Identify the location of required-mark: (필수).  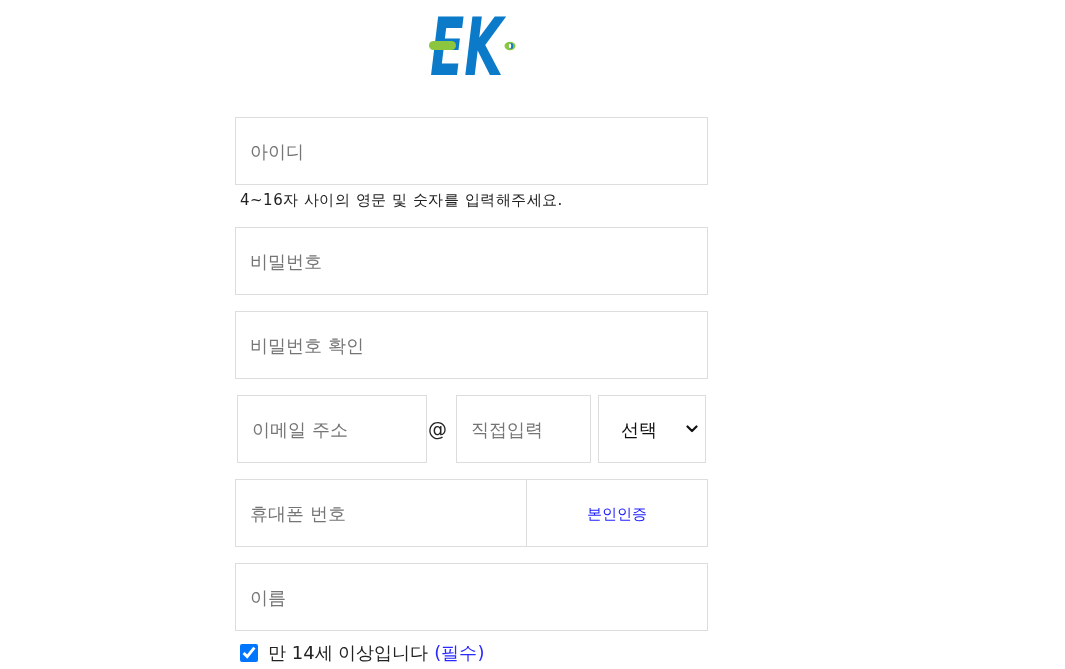
(459, 653).